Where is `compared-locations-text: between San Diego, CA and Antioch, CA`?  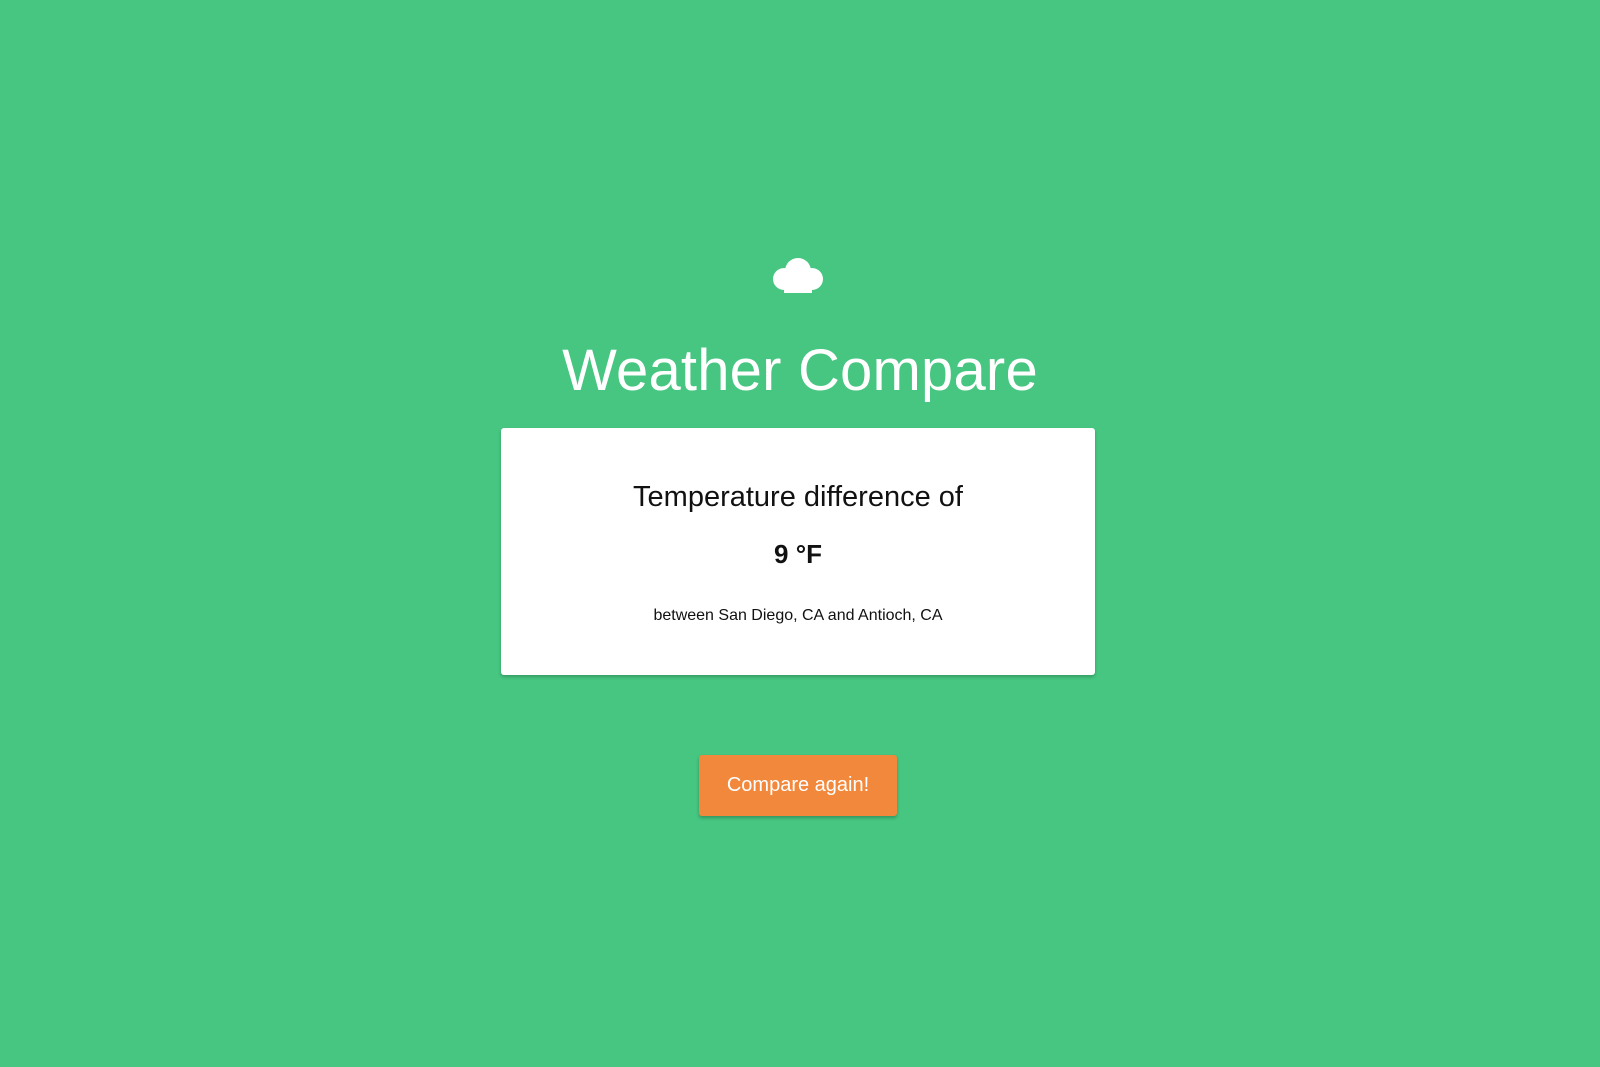 compared-locations-text: between San Diego, CA and Antioch, CA is located at coordinates (798, 615).